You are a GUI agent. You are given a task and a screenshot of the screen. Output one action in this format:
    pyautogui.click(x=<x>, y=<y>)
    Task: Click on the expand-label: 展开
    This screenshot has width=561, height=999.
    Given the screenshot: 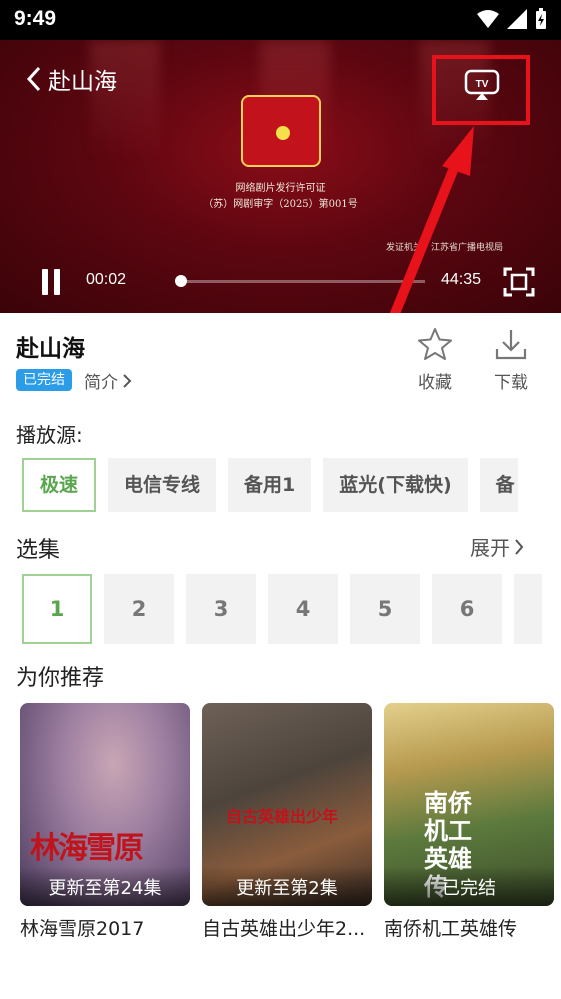 What is the action you would take?
    pyautogui.click(x=490, y=548)
    